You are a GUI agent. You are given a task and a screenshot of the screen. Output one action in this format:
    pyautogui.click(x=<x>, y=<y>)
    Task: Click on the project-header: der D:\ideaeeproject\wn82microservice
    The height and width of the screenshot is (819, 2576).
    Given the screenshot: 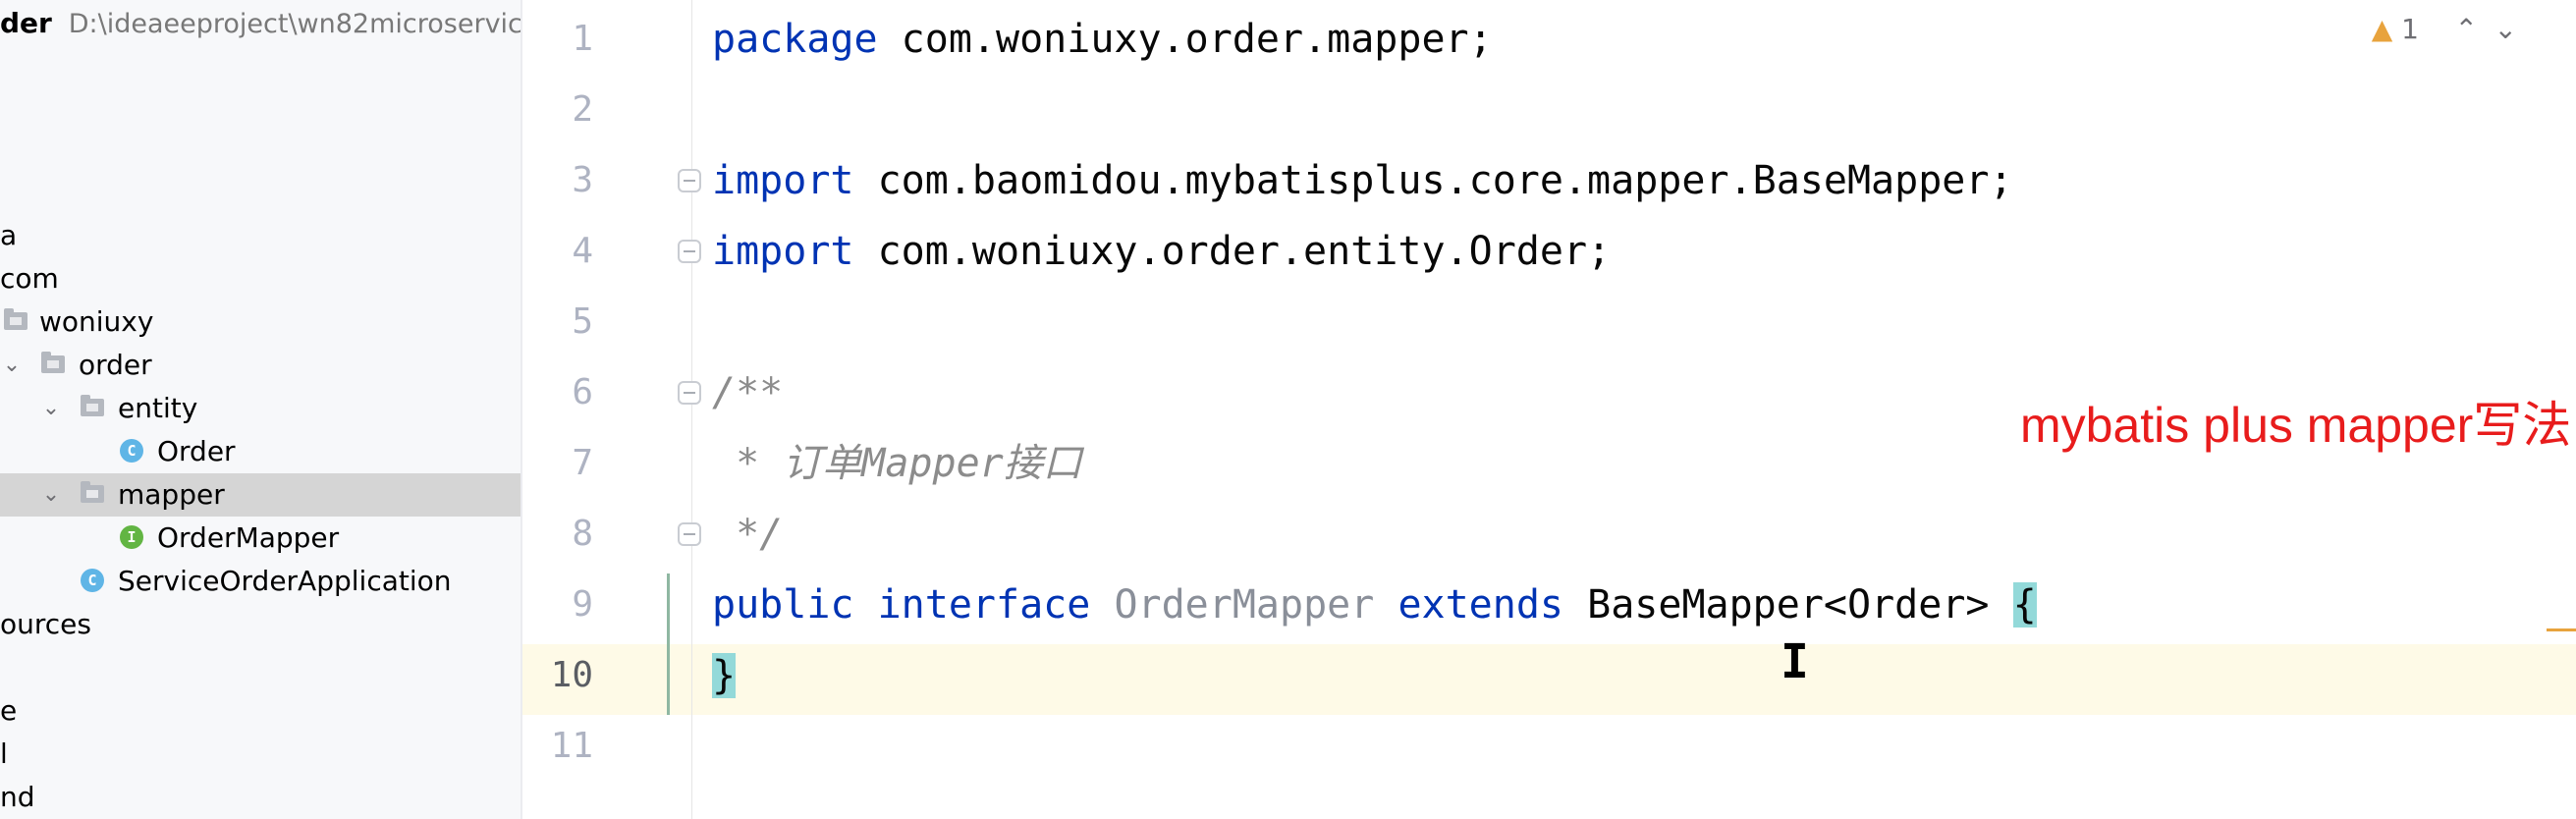 What is the action you would take?
    pyautogui.click(x=261, y=23)
    